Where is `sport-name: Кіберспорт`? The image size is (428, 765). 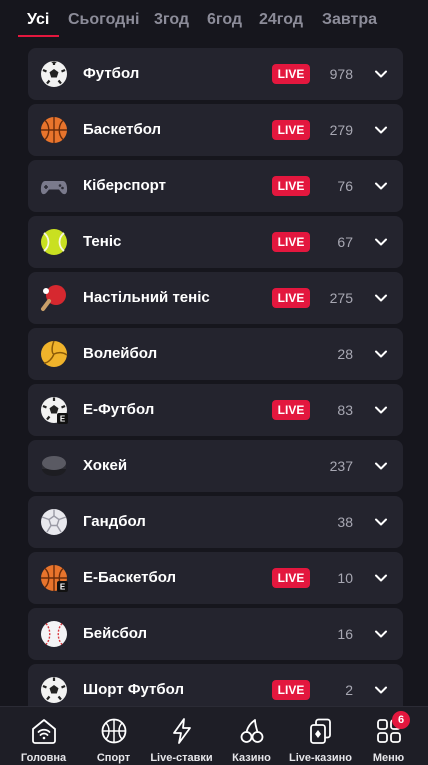 sport-name: Кіберспорт is located at coordinates (124, 185).